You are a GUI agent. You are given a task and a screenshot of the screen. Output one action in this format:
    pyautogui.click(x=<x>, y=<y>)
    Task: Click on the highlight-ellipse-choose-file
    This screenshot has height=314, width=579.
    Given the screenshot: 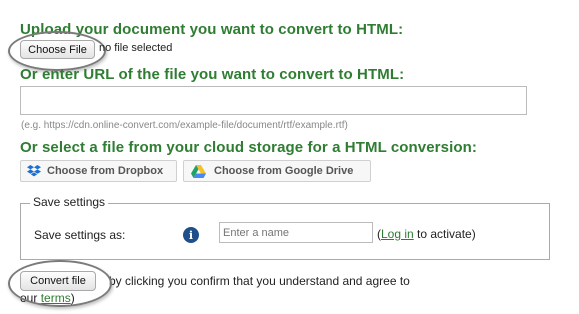 What is the action you would take?
    pyautogui.click(x=57, y=51)
    